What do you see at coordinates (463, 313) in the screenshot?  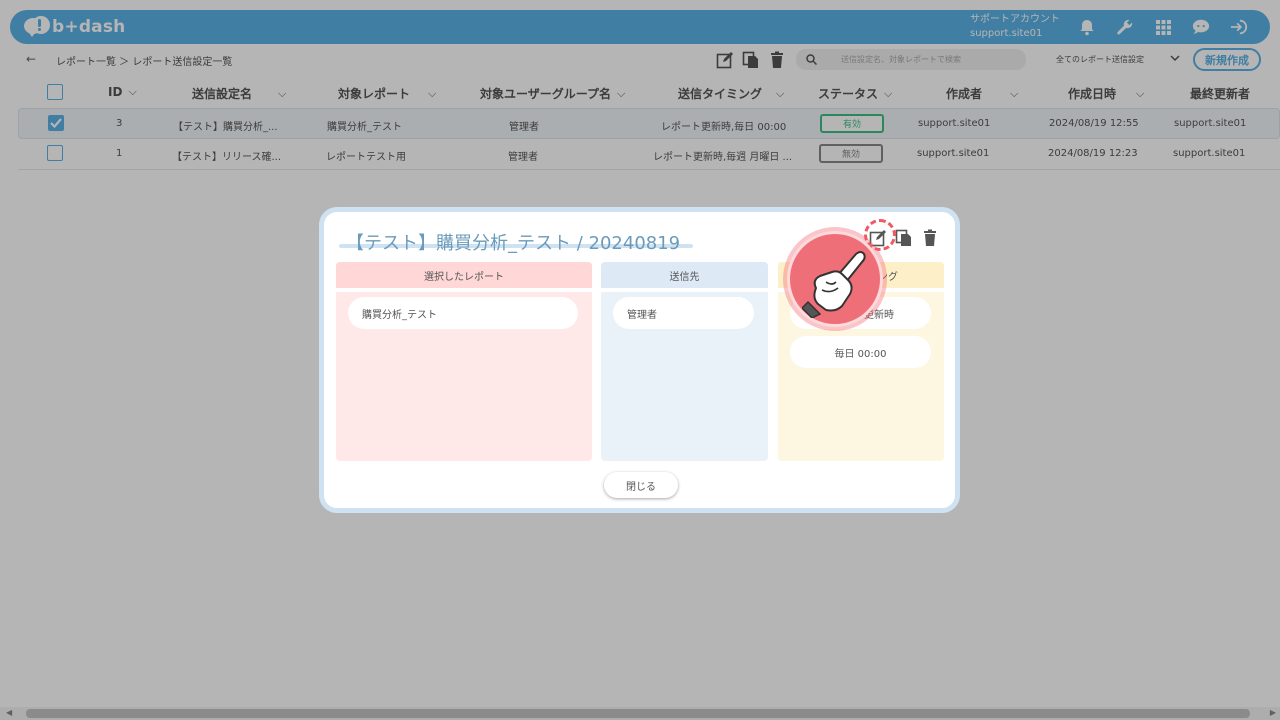 I see `report-chip: 購買分析_テスト` at bounding box center [463, 313].